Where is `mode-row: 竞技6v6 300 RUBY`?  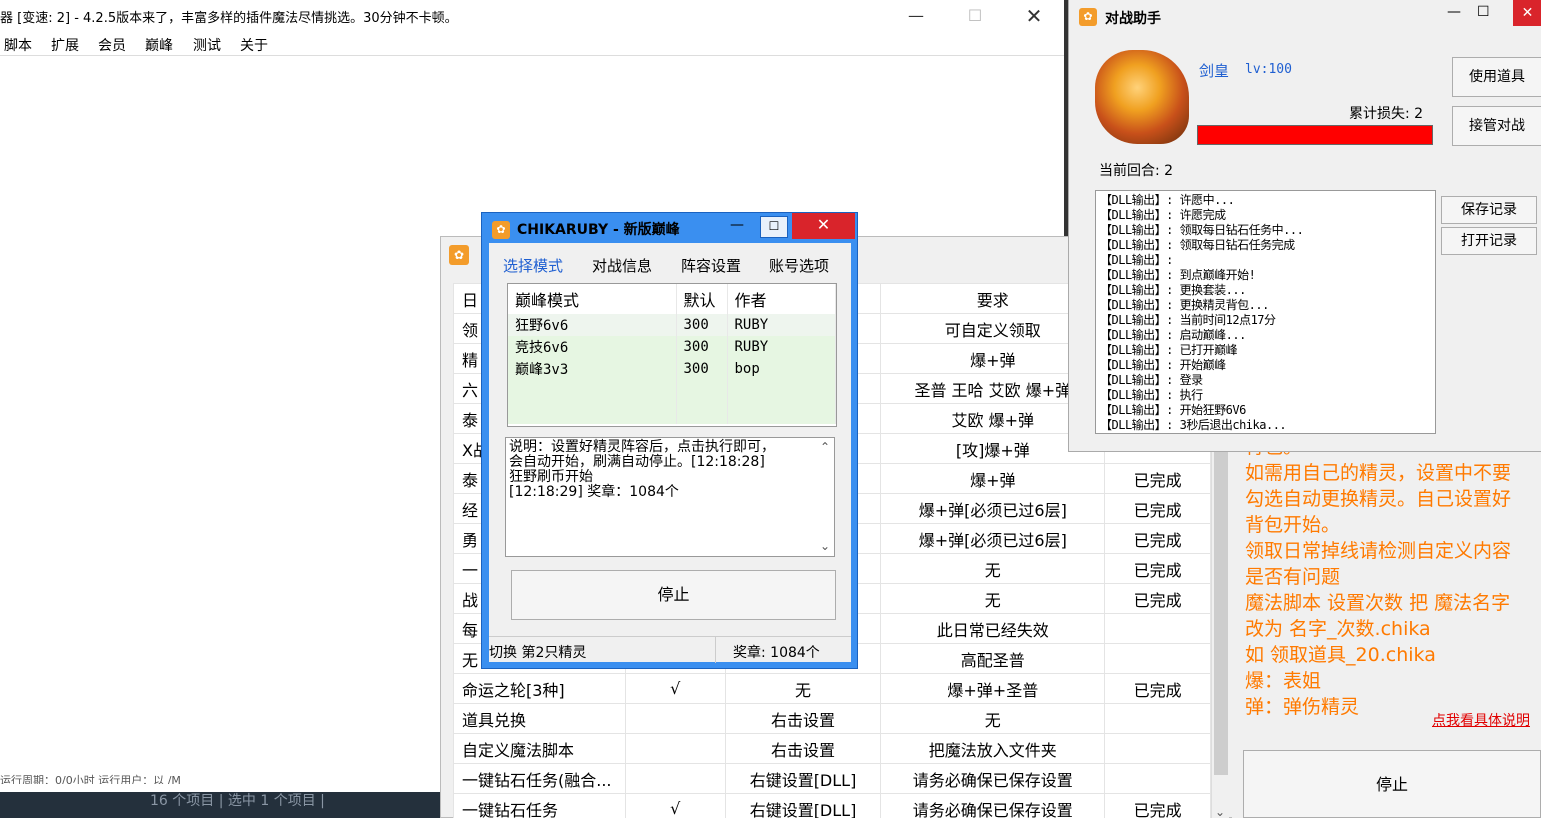 mode-row: 竞技6v6 300 RUBY is located at coordinates (672, 347).